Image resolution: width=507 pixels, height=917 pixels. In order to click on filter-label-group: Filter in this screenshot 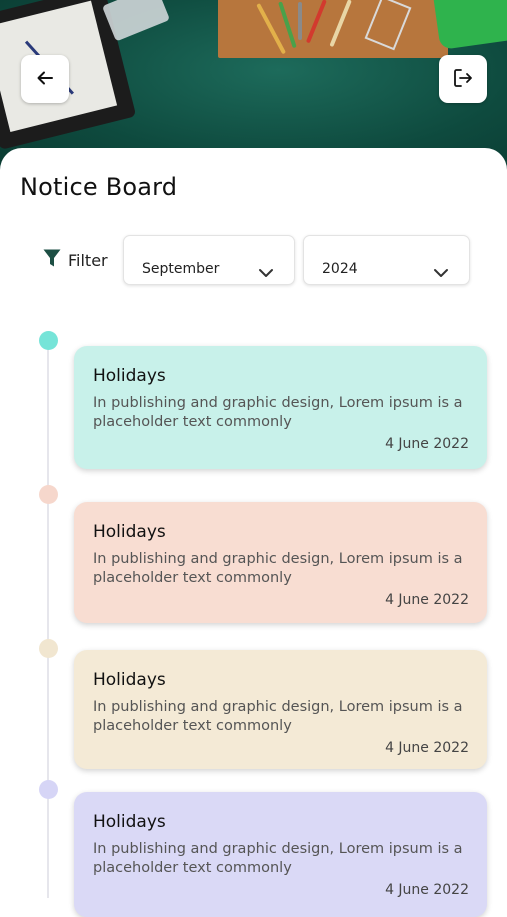, I will do `click(75, 260)`.